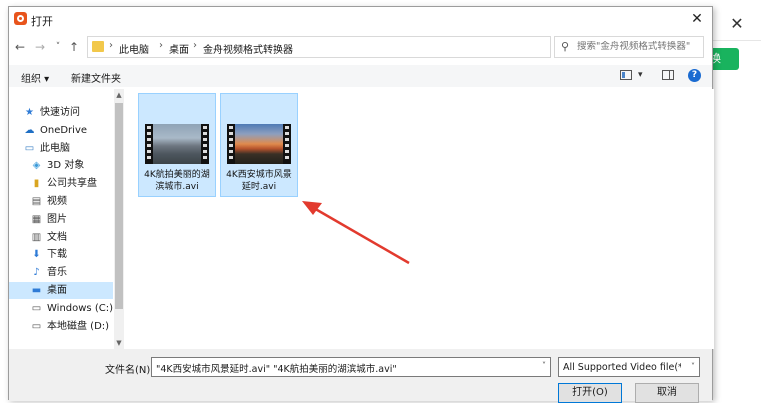  Describe the element at coordinates (544, 365) in the screenshot. I see `filename-dropdown-icon: ˅` at that location.